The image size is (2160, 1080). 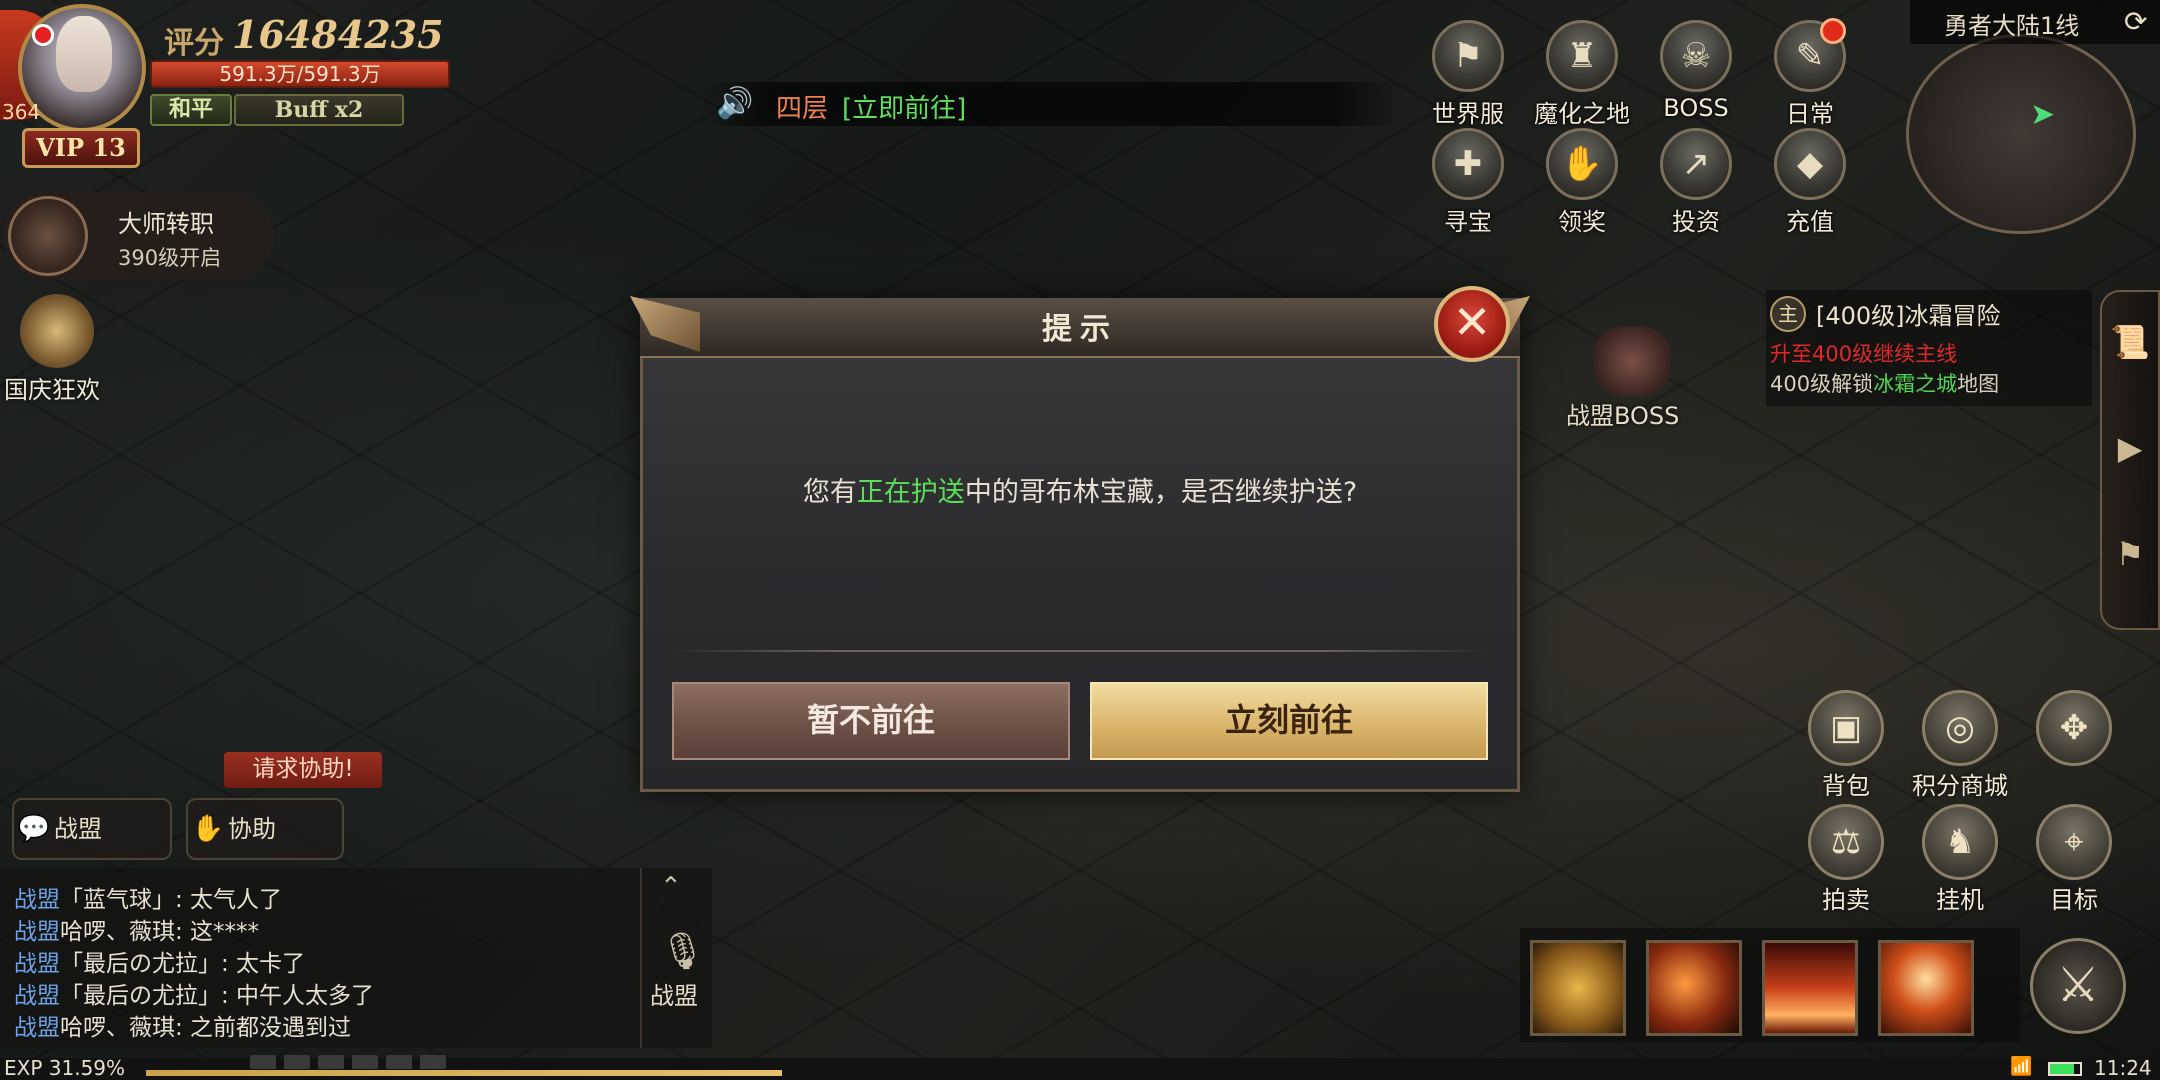 What do you see at coordinates (1472, 324) in the screenshot?
I see `dialog-close-button: ✕` at bounding box center [1472, 324].